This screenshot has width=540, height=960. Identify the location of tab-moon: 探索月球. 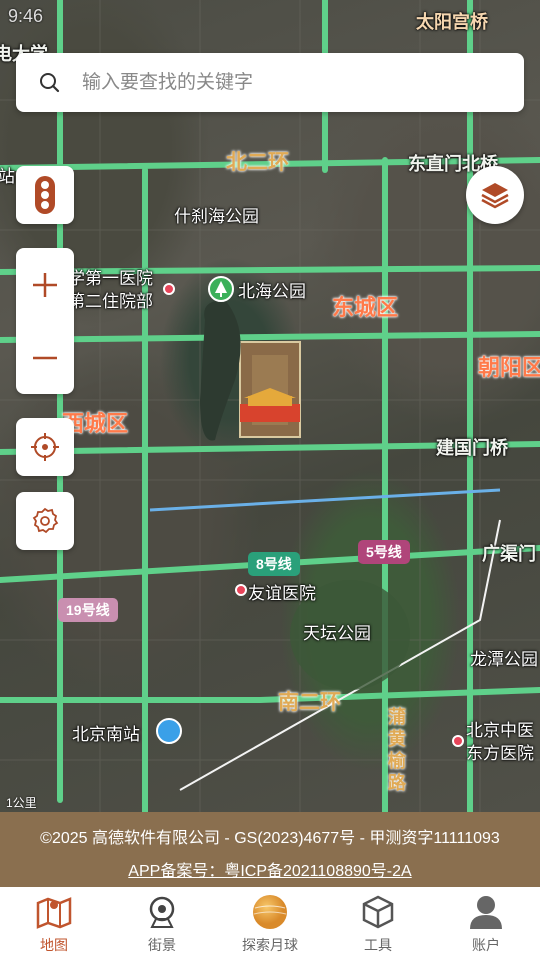
(270, 923).